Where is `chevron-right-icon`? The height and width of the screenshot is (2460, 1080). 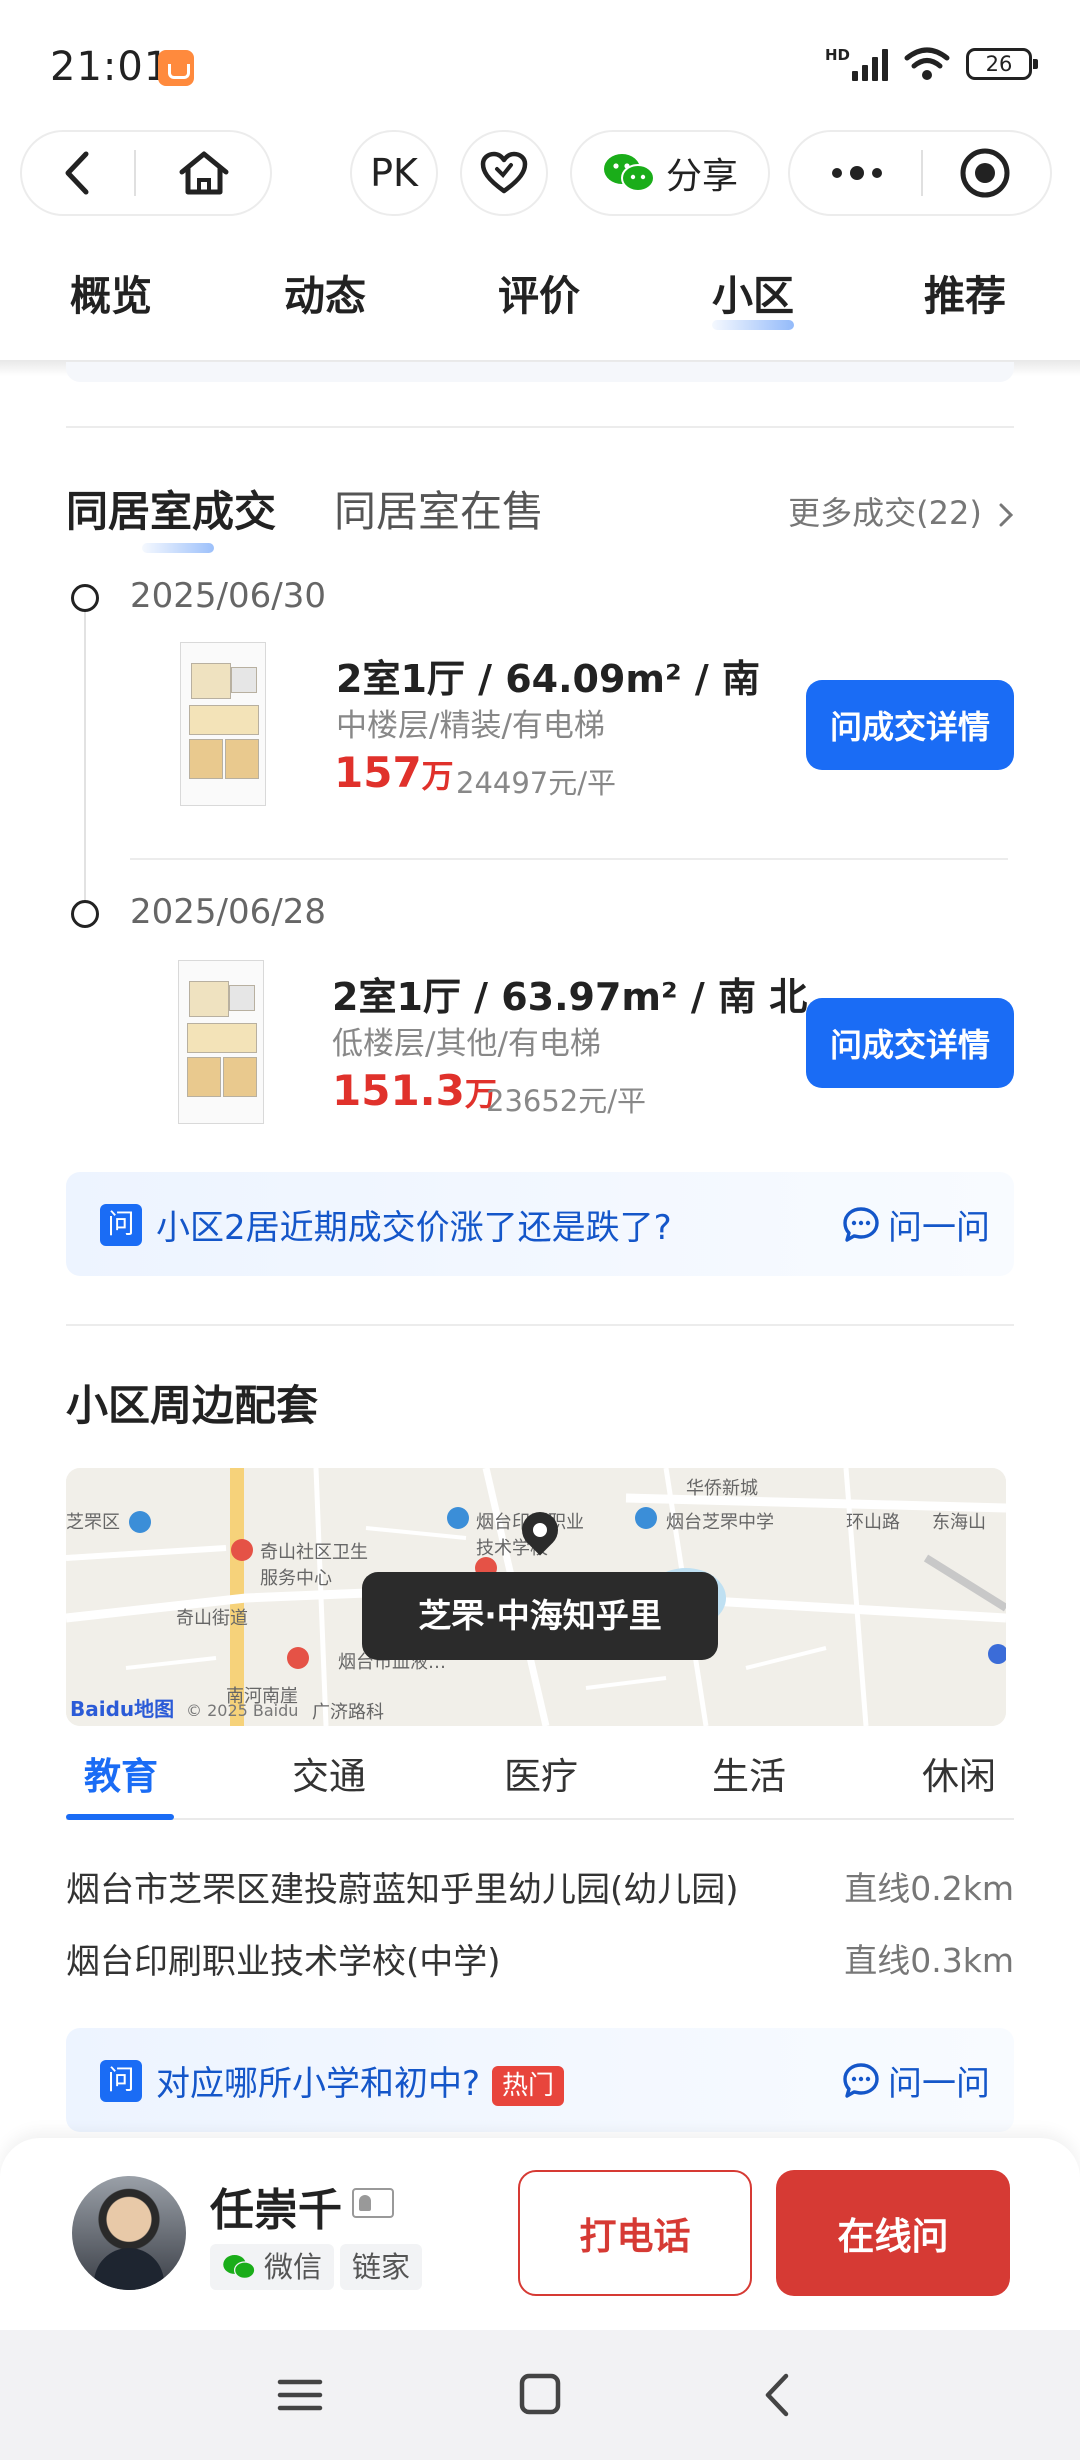 chevron-right-icon is located at coordinates (1006, 515).